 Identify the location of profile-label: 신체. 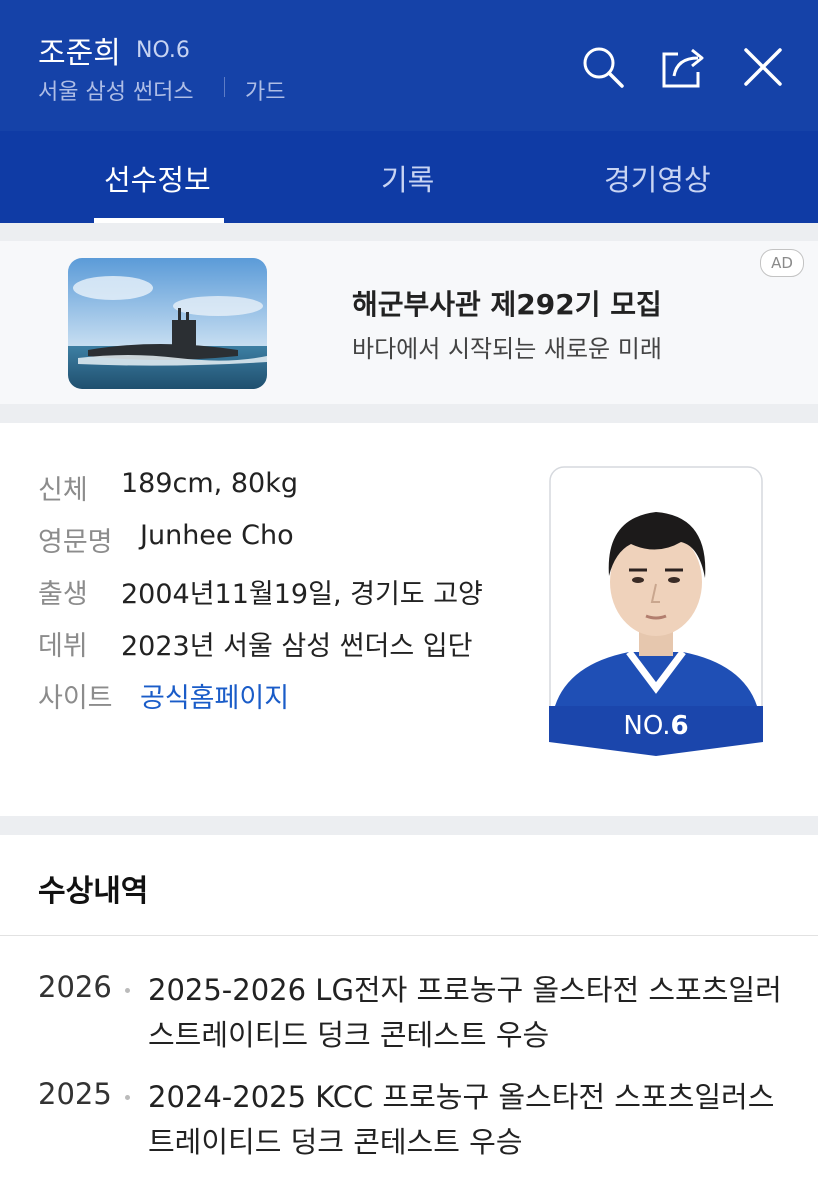
(63, 490).